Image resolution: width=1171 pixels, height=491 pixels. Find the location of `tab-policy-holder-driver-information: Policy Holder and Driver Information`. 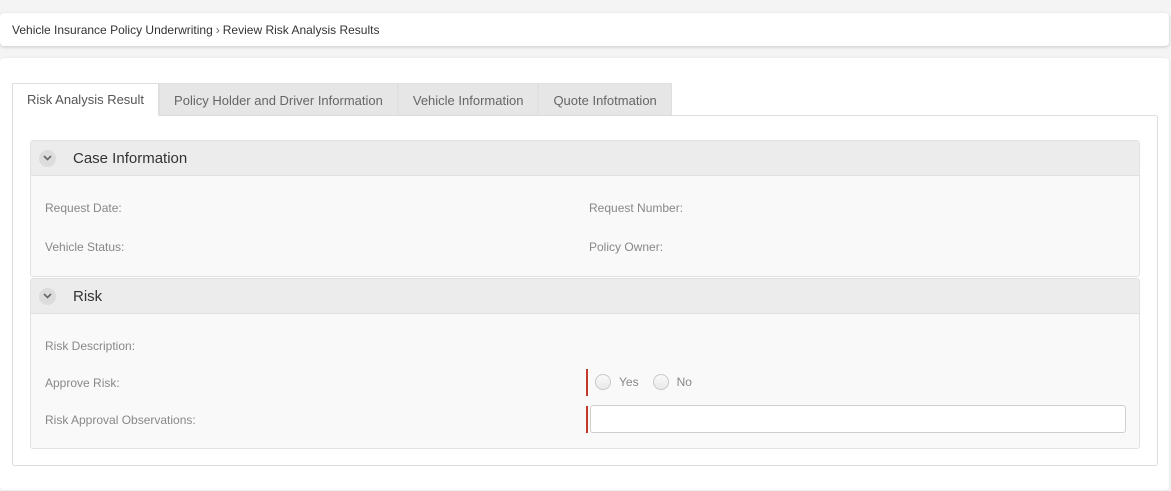

tab-policy-holder-driver-information: Policy Holder and Driver Information is located at coordinates (278, 99).